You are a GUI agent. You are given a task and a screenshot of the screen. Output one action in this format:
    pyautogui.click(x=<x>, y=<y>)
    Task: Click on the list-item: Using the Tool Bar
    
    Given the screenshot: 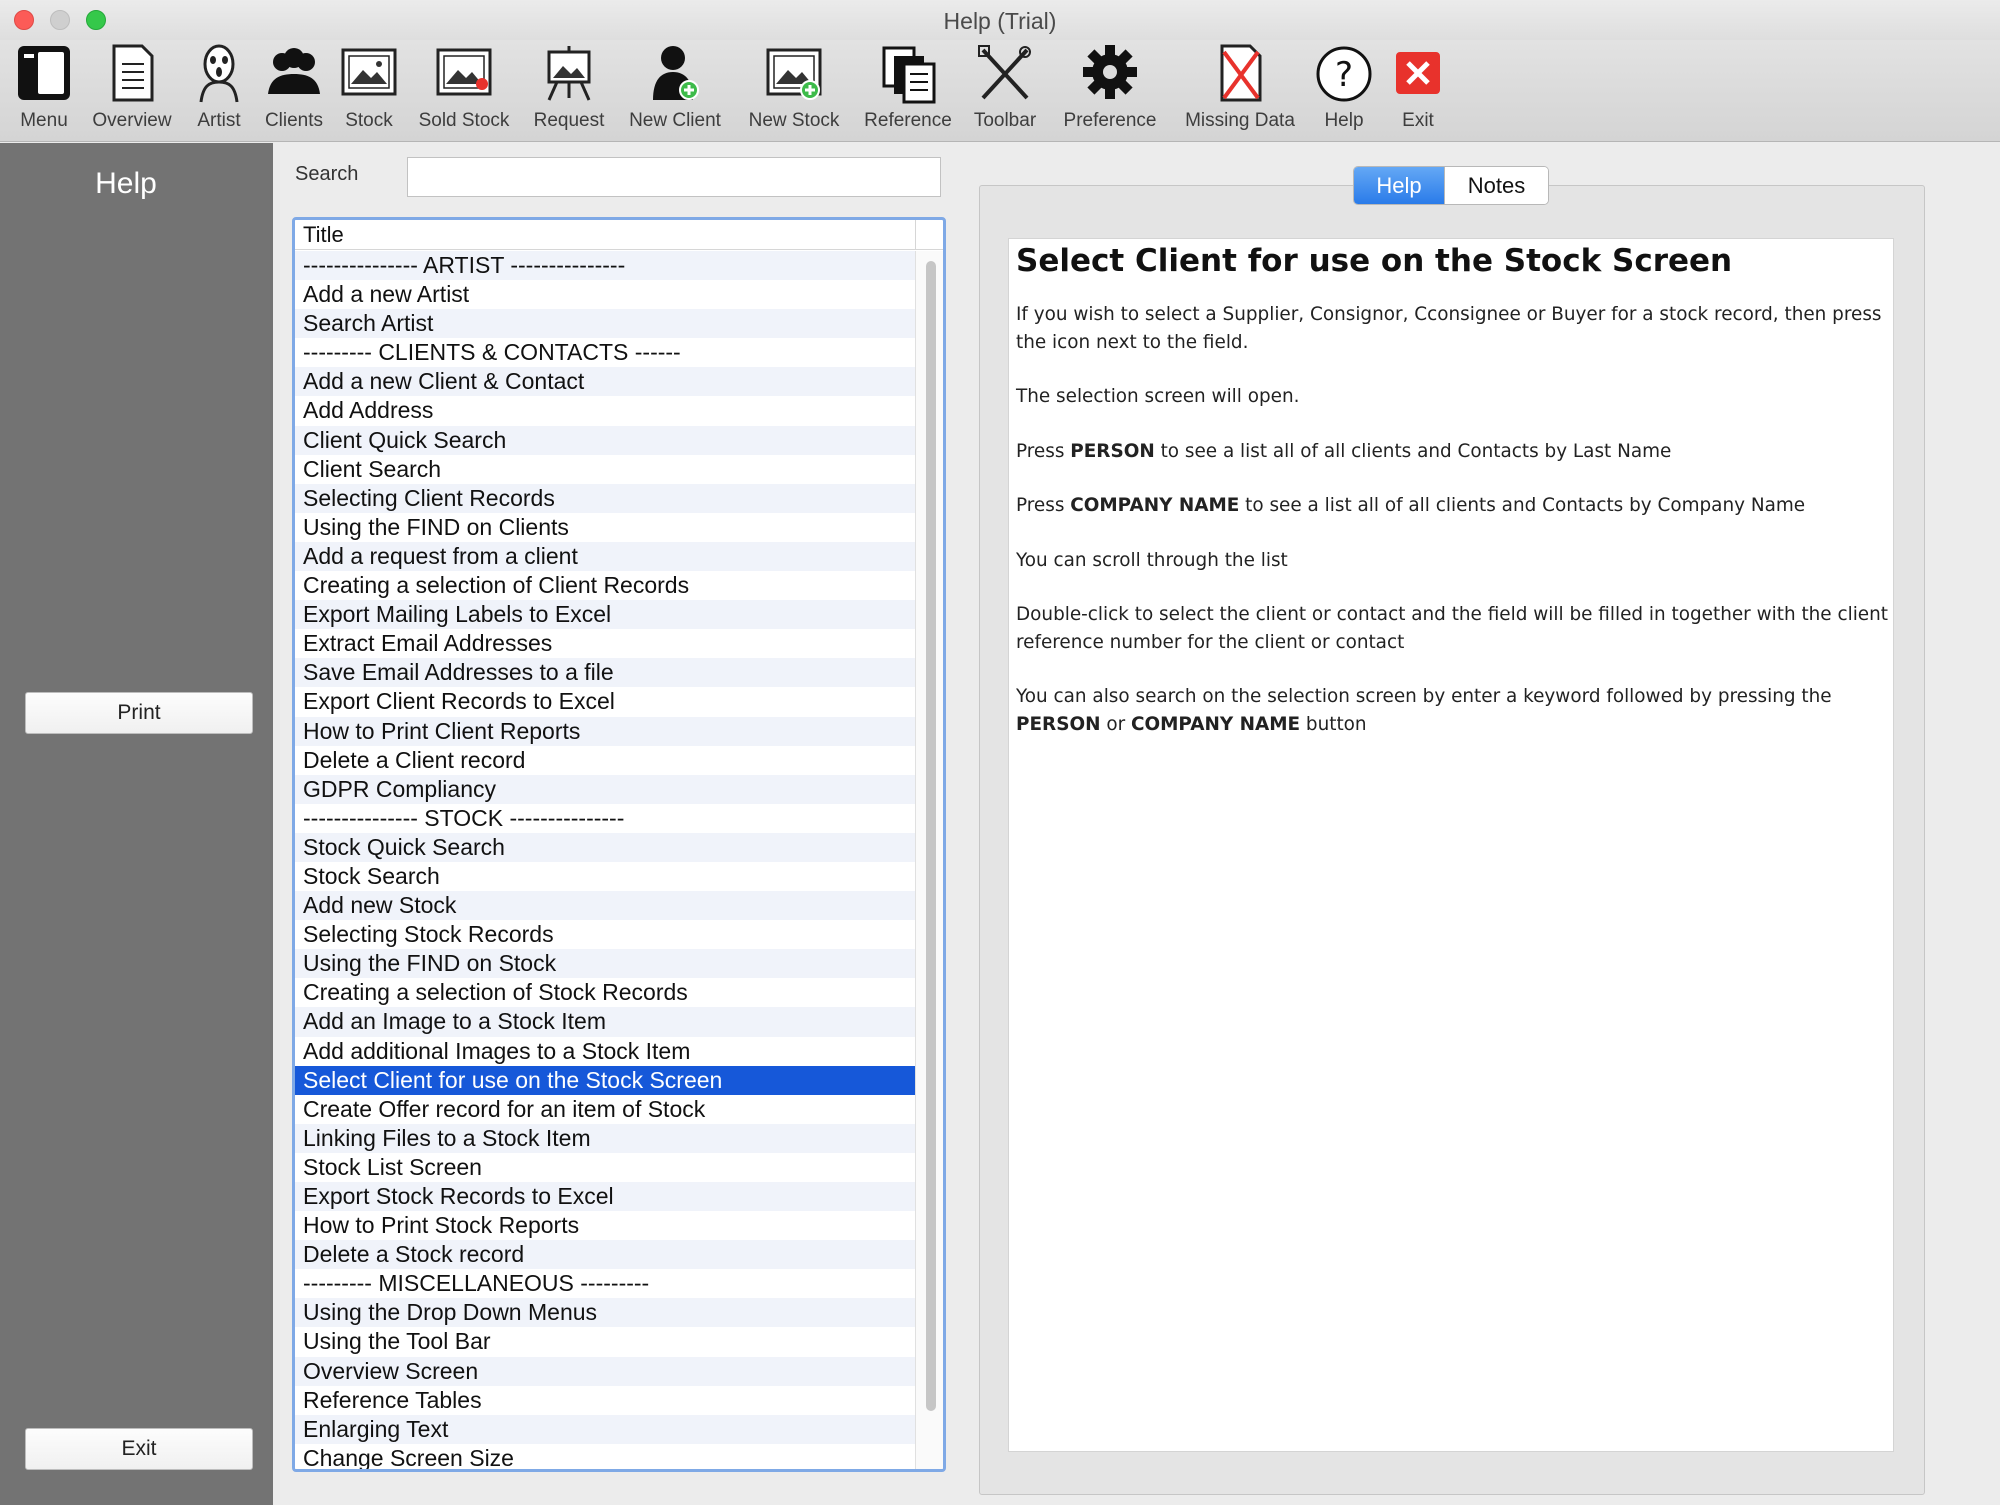 What is the action you would take?
    pyautogui.click(x=605, y=1342)
    